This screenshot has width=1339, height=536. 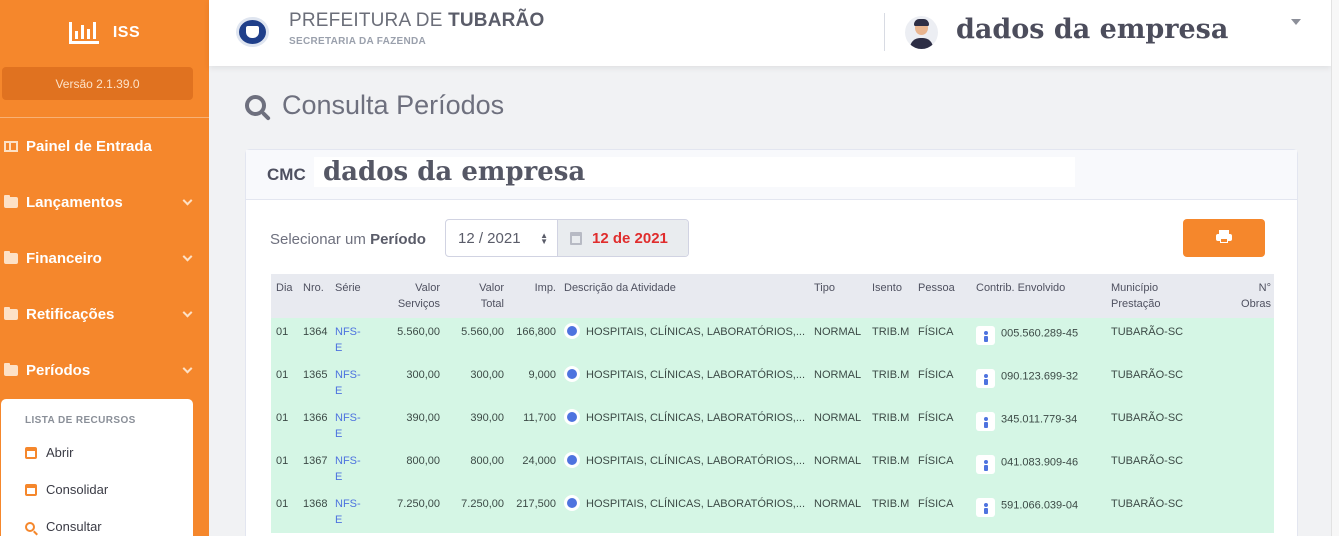 I want to click on header-title-prefix: PREFEITURA DE, so click(x=366, y=20).